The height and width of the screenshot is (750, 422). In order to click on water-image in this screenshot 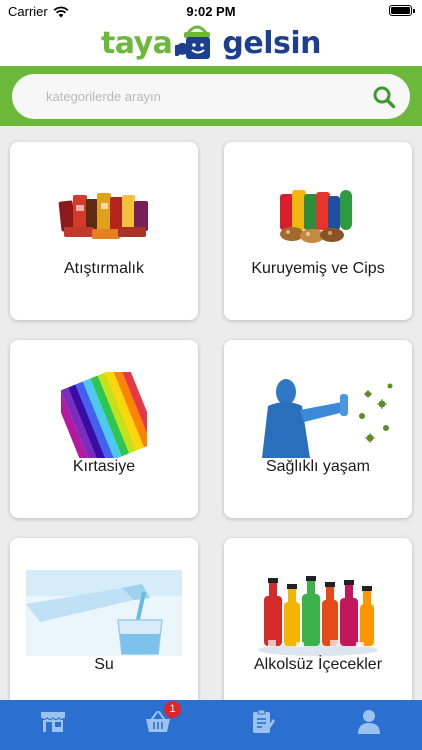, I will do `click(104, 613)`.